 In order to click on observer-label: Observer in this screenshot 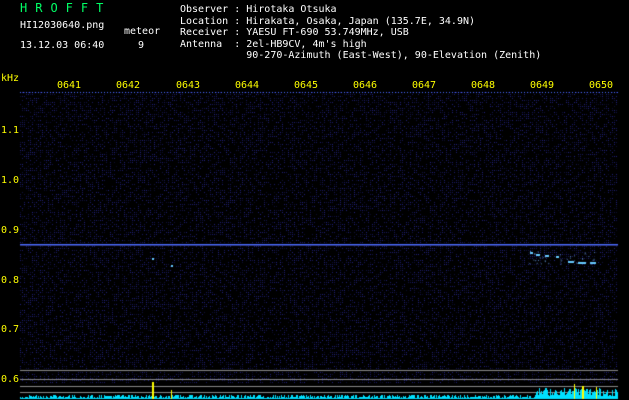, I will do `click(204, 9)`.